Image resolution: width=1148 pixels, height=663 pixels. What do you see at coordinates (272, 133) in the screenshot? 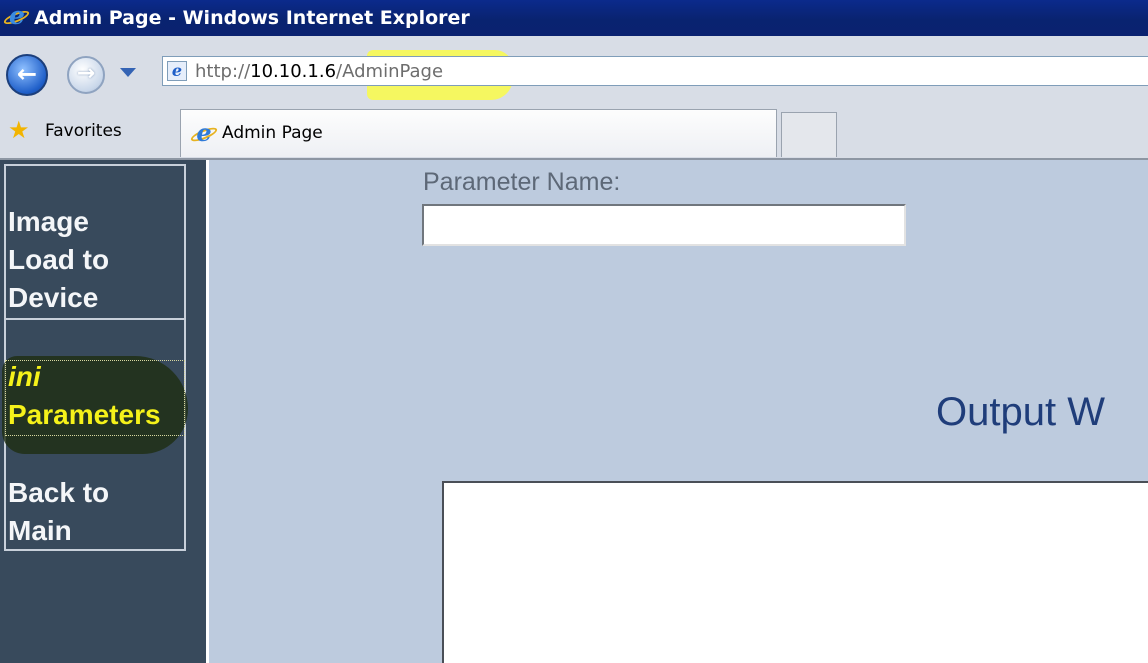
I see `tab-label: Admin Page` at bounding box center [272, 133].